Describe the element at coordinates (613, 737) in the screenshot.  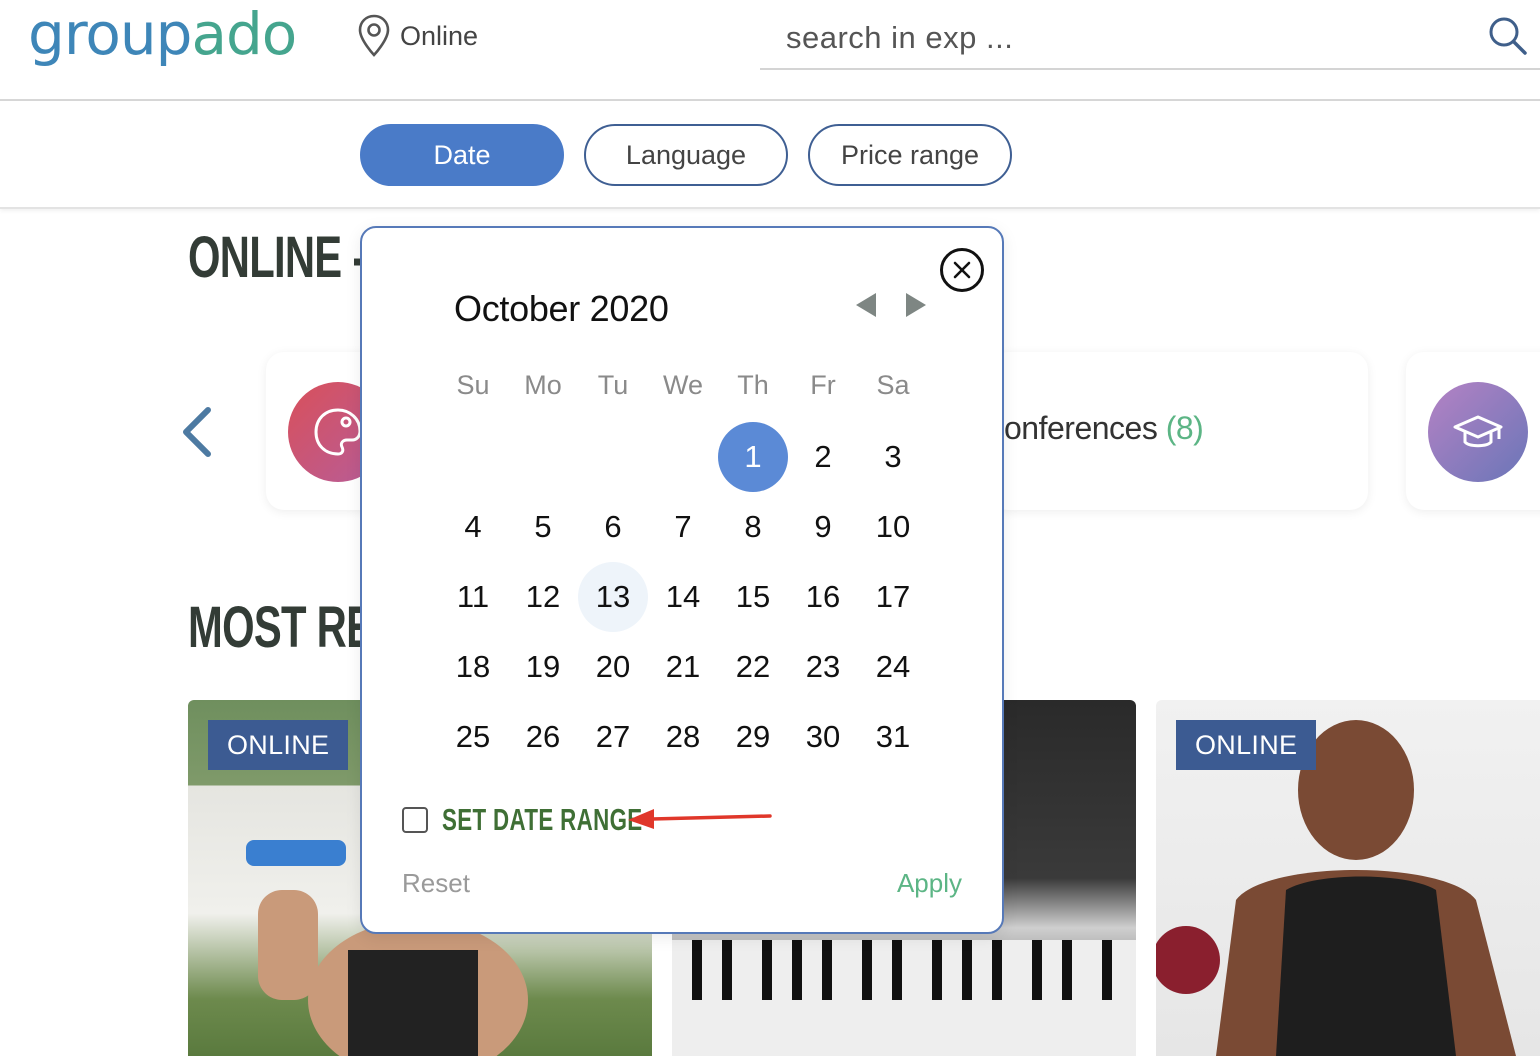
I see `calendar-day-27: 27` at that location.